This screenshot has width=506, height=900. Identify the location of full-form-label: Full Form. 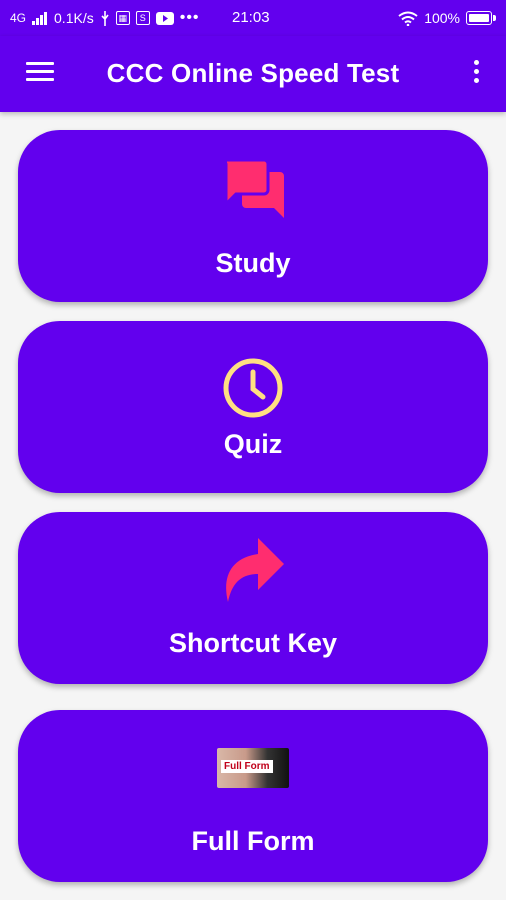
(253, 841).